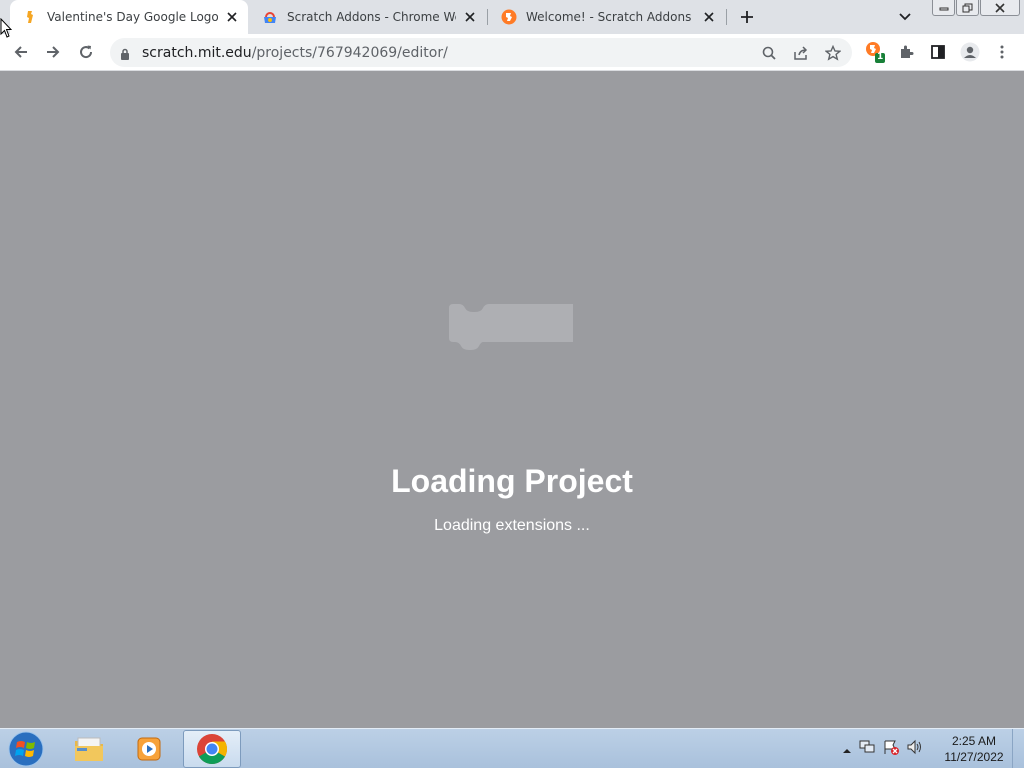 This screenshot has height=768, width=1024. I want to click on loading-block-icon, so click(512, 330).